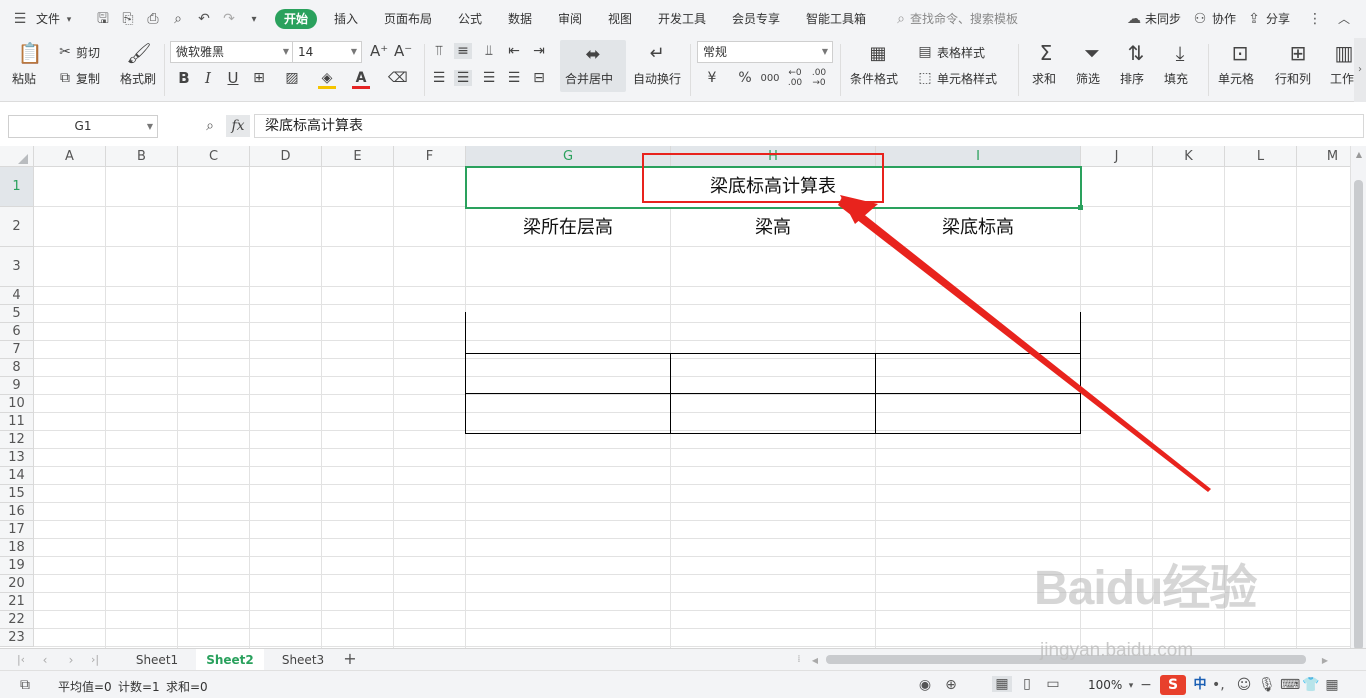 The image size is (1366, 698). What do you see at coordinates (1267, 685) in the screenshot?
I see `microphone-icon: 🎙` at bounding box center [1267, 685].